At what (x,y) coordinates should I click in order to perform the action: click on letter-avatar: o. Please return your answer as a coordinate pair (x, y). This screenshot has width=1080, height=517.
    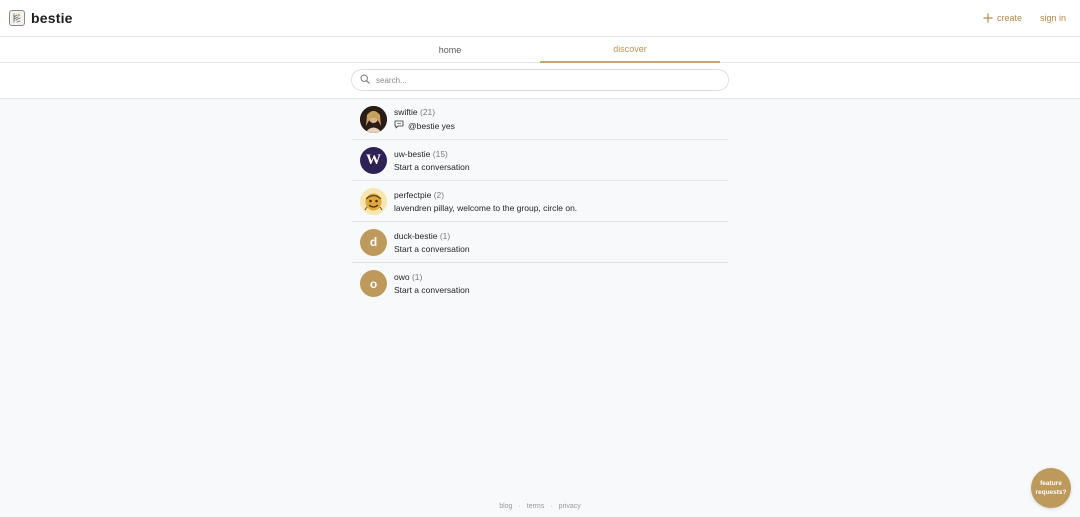
    Looking at the image, I should click on (373, 283).